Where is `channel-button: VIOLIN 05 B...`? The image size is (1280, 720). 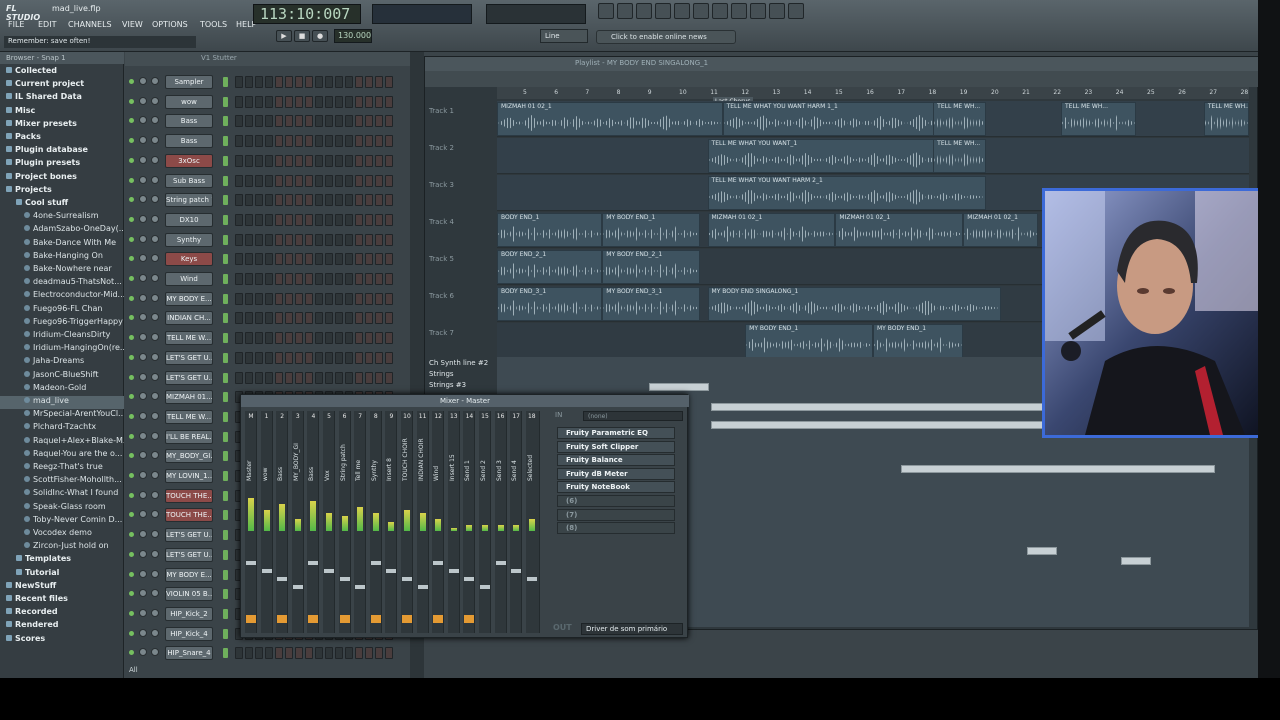
channel-button: VIOLIN 05 B... is located at coordinates (189, 594).